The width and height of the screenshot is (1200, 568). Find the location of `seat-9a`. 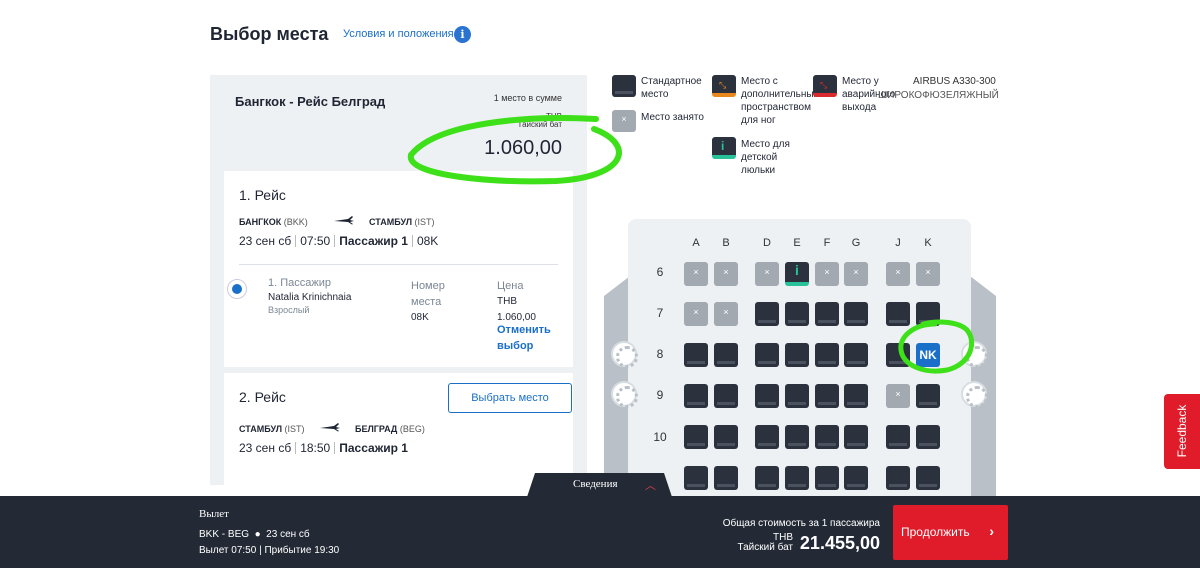

seat-9a is located at coordinates (696, 396).